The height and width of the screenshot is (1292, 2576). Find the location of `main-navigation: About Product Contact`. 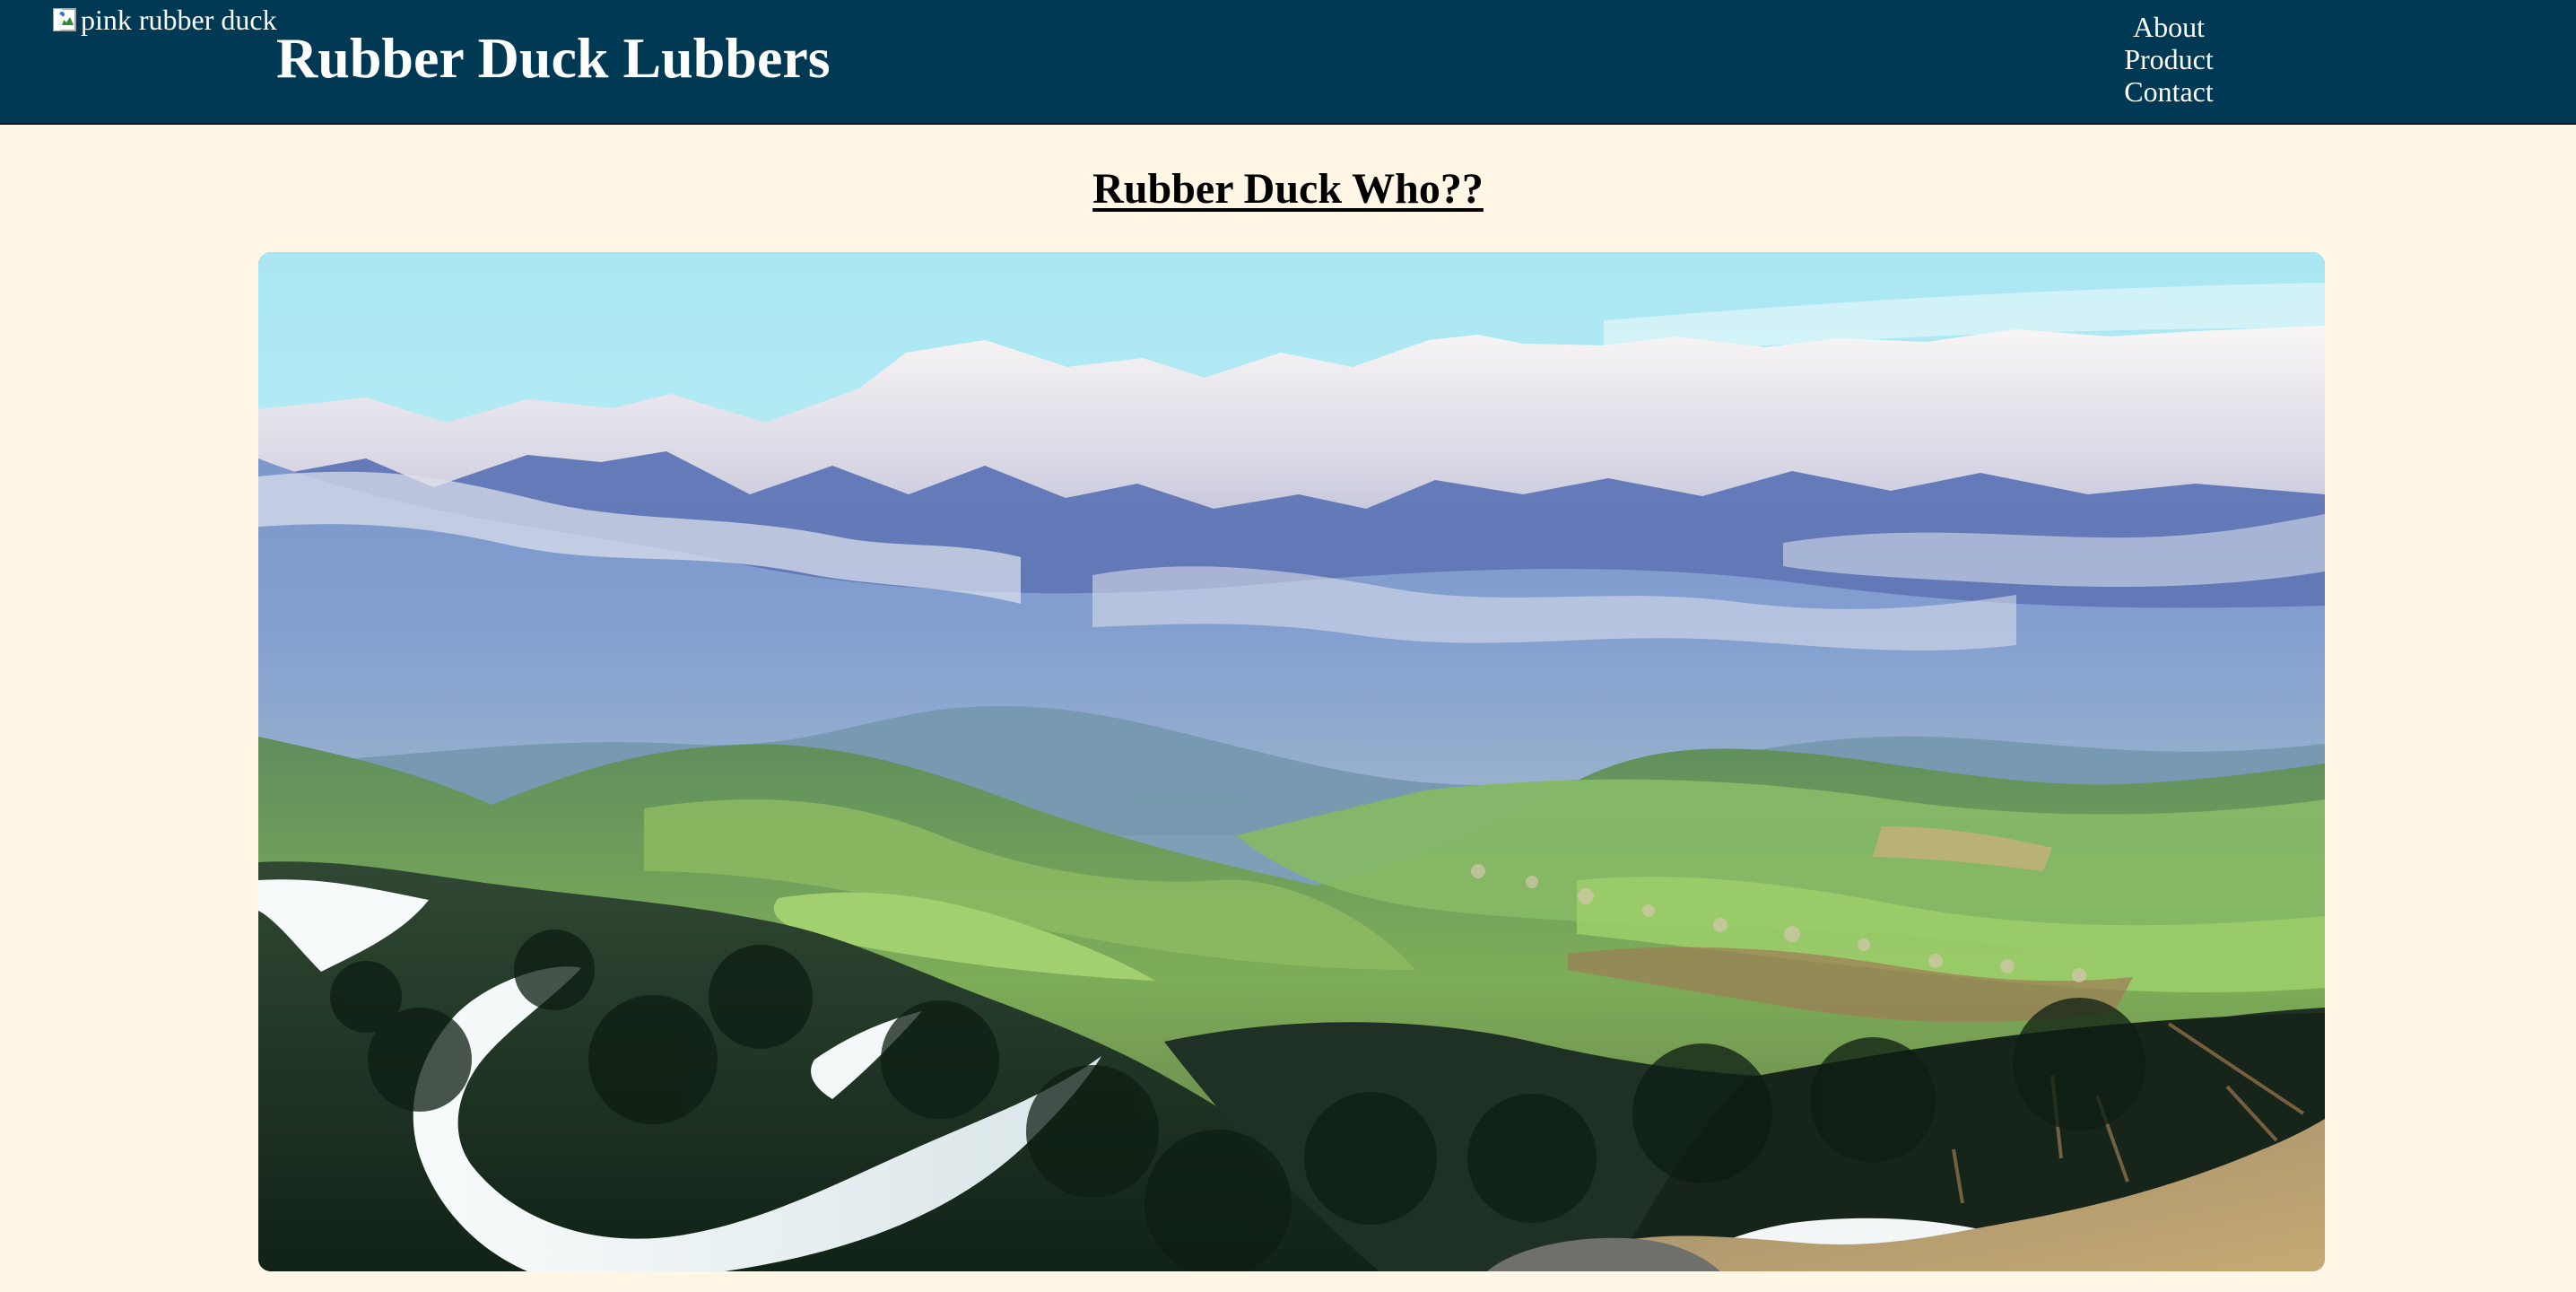

main-navigation: About Product Contact is located at coordinates (2169, 59).